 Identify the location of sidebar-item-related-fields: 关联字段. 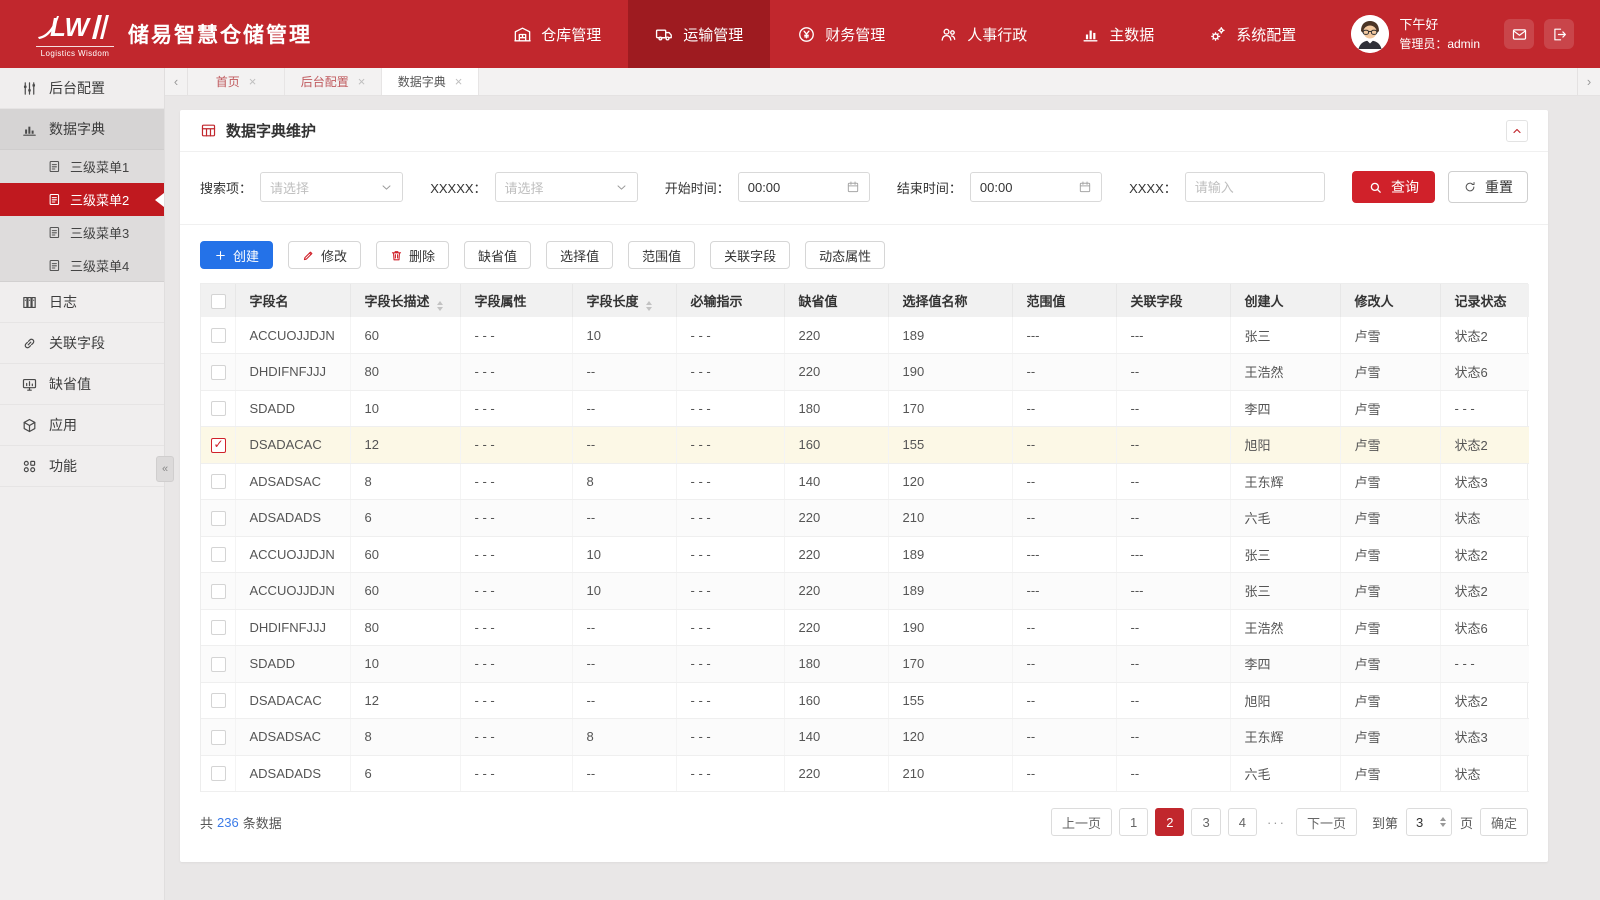
(82, 343).